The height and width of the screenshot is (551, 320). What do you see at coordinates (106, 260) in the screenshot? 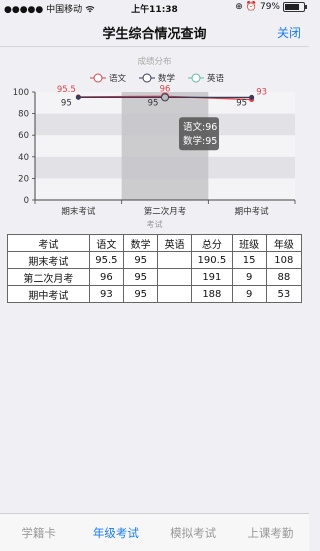
I see `table-cell: 95.5` at bounding box center [106, 260].